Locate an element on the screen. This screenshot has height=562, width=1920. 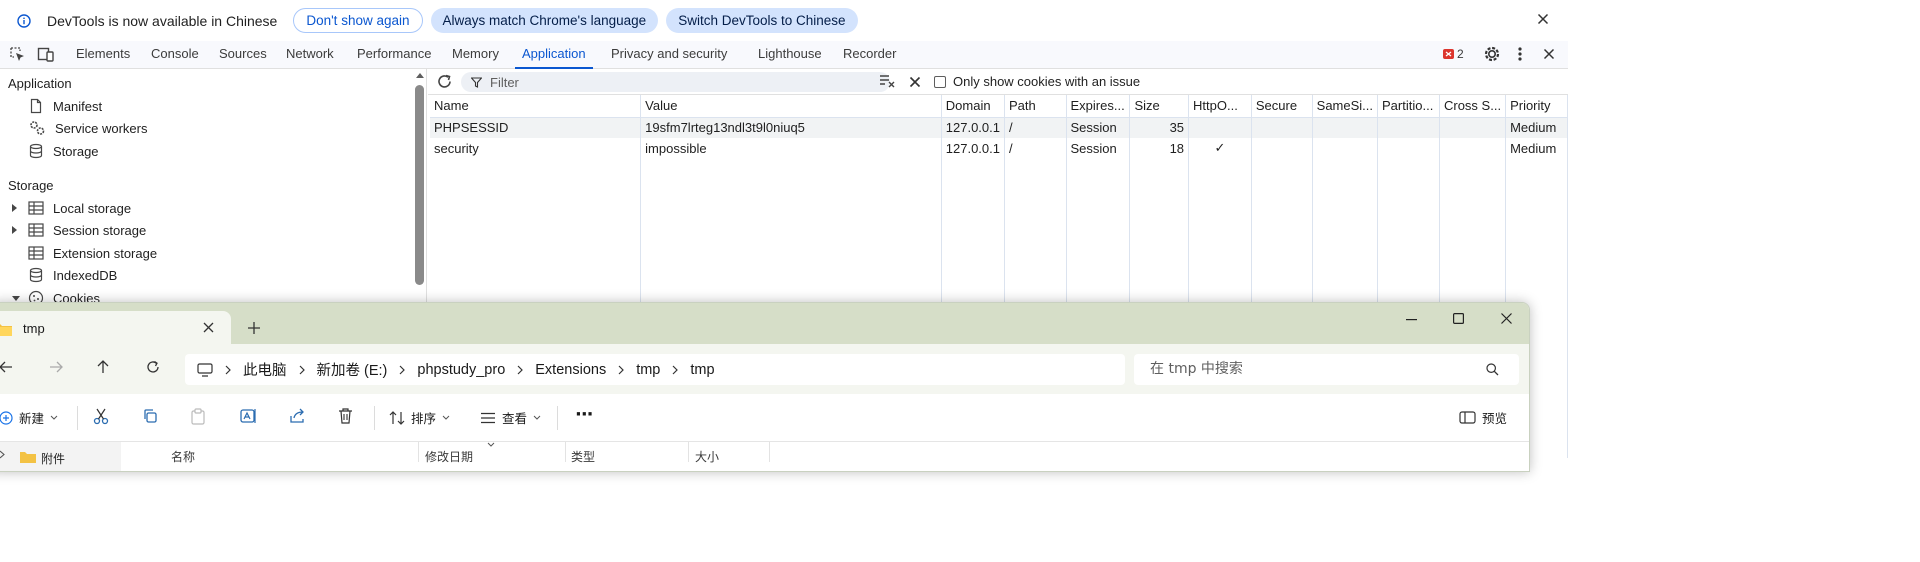
clear-filtered-cookies-icon is located at coordinates (887, 81).